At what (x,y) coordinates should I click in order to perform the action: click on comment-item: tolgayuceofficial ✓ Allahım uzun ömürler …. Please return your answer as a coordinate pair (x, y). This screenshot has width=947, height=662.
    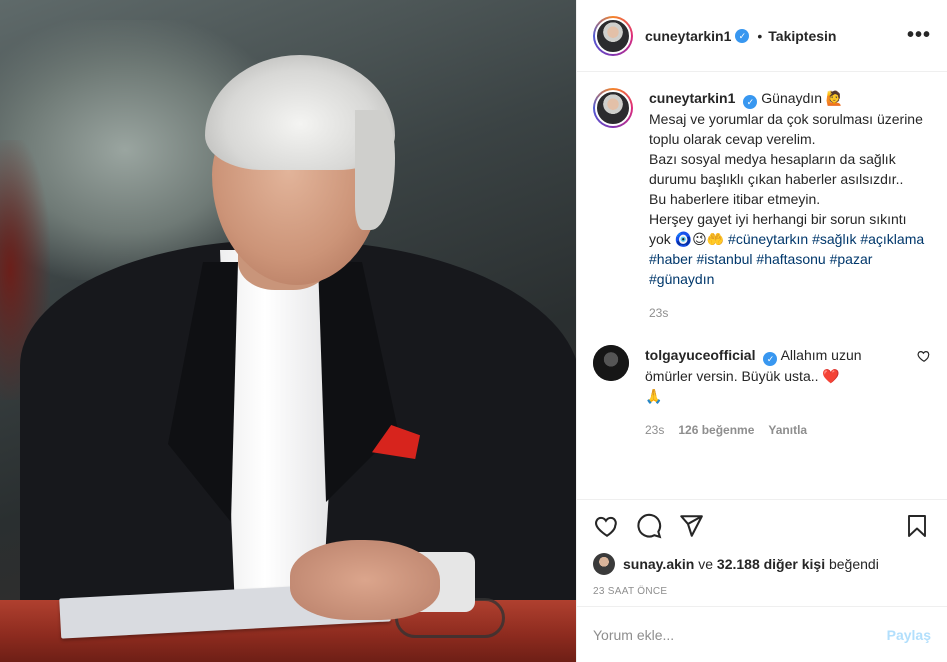
    Looking at the image, I should click on (762, 392).